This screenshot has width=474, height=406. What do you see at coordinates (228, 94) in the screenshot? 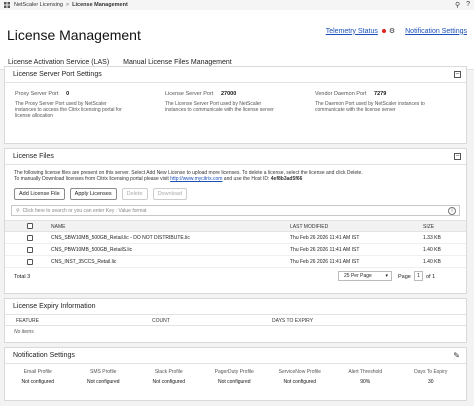
I see `port-value: 27000` at bounding box center [228, 94].